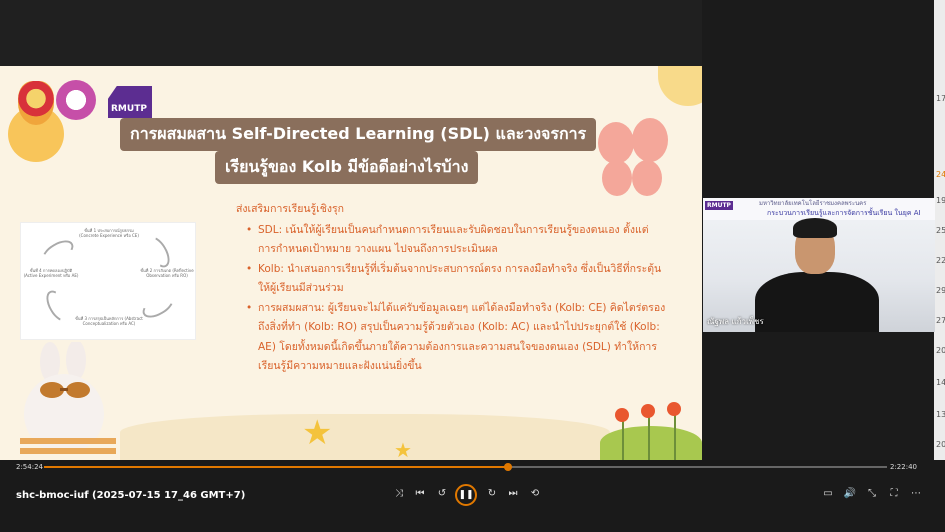 The width and height of the screenshot is (945, 532). I want to click on side-number: 22, so click(940, 260).